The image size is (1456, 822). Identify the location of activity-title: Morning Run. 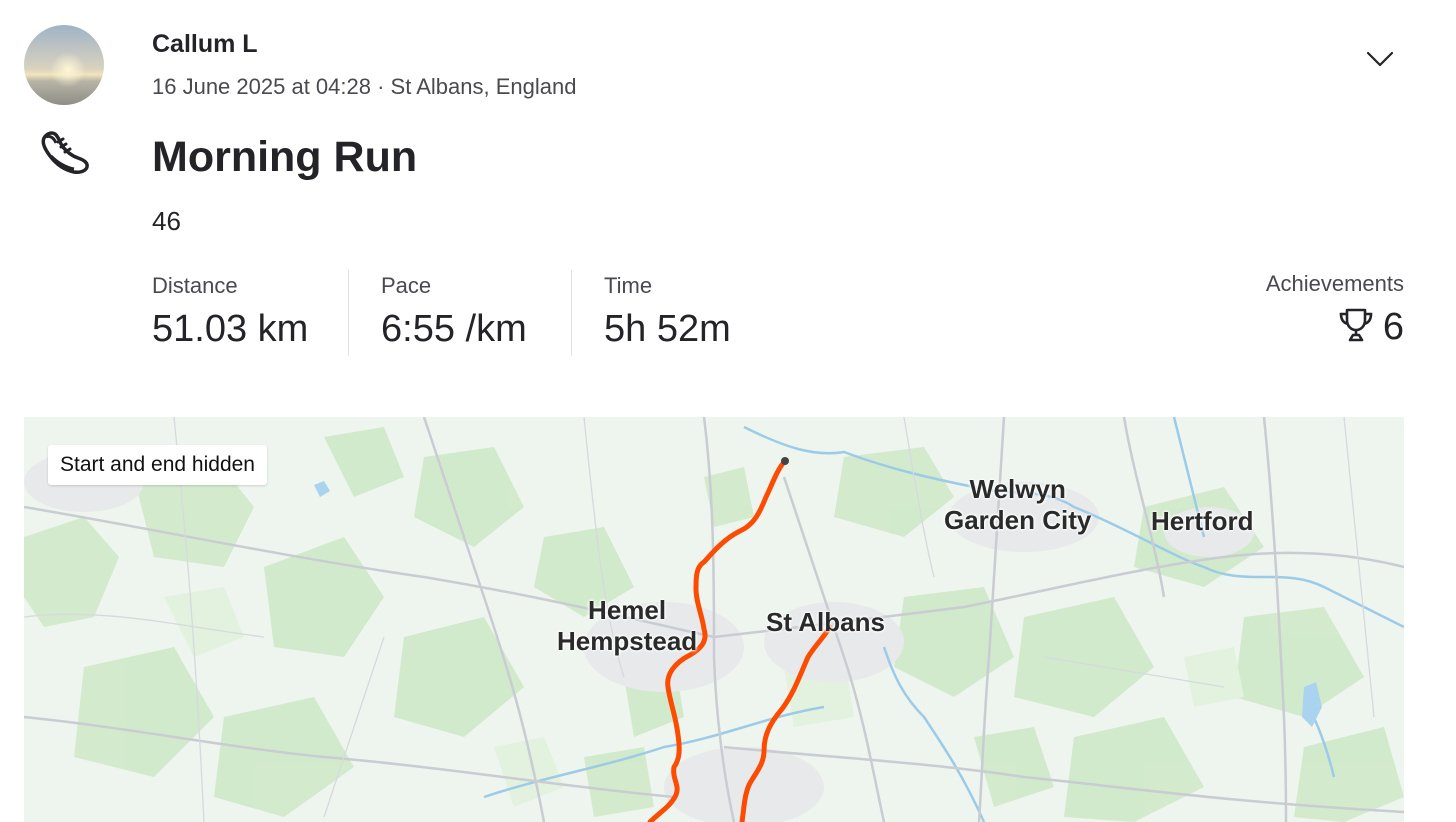
(285, 157).